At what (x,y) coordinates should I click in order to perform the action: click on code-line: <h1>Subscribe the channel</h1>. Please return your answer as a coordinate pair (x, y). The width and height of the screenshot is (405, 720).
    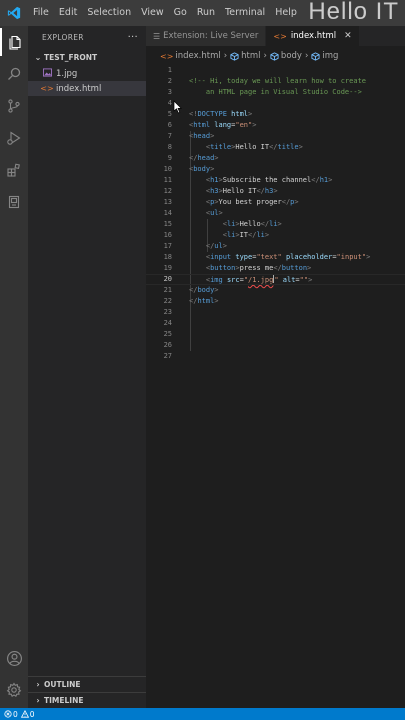
    Looking at the image, I should click on (297, 180).